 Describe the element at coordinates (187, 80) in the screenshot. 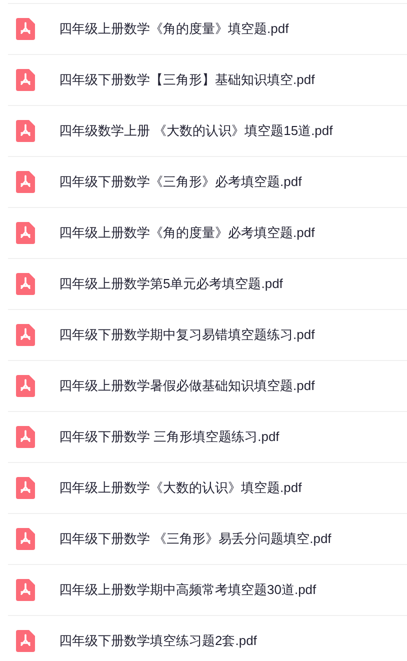

I see `file-name-link: 四年级下册数学【三角形】基础知识填空.pdf` at that location.